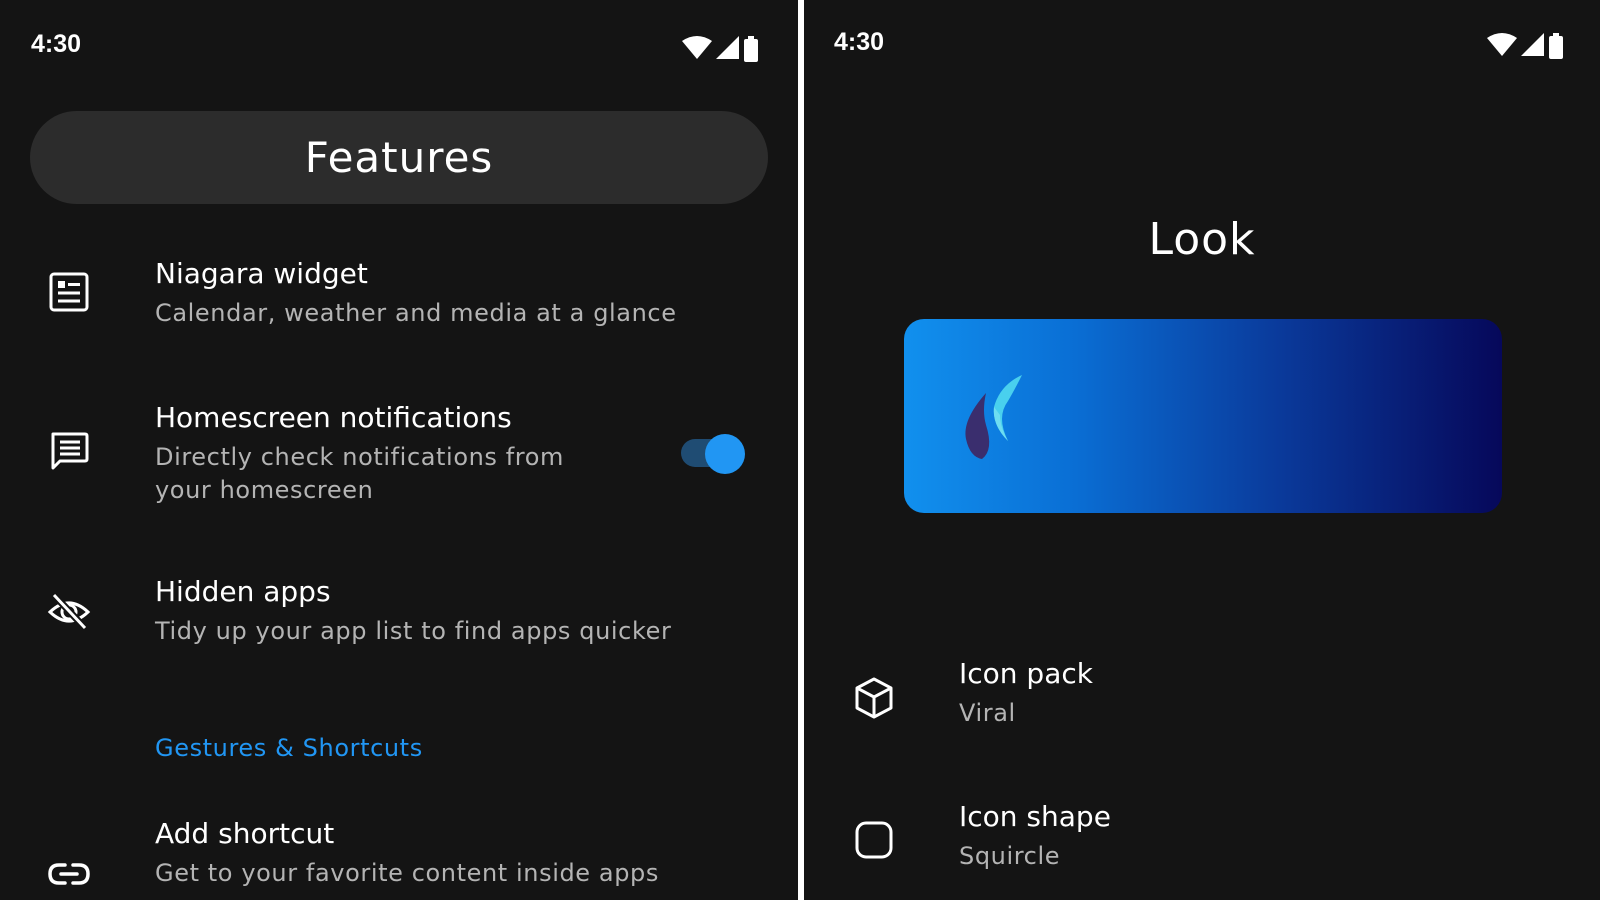  What do you see at coordinates (69, 611) in the screenshot?
I see `eye-off-icon` at bounding box center [69, 611].